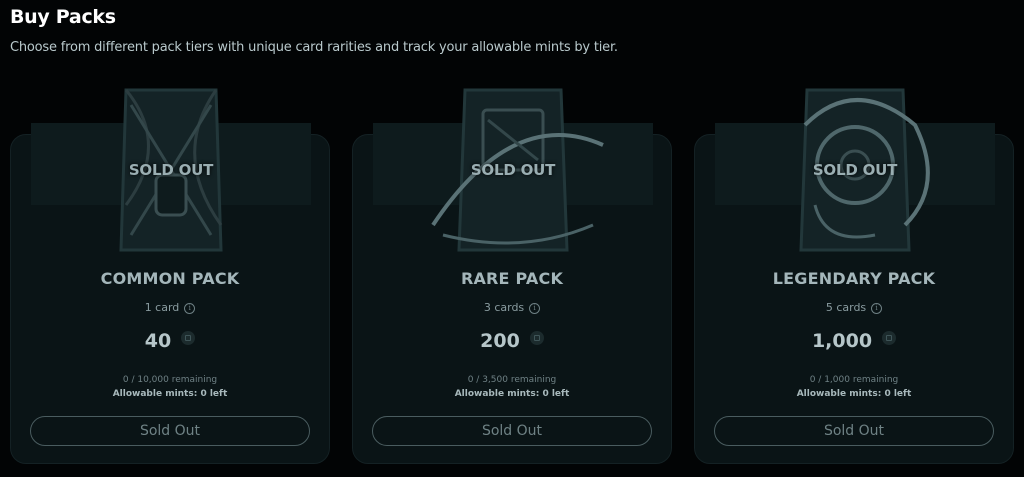  What do you see at coordinates (846, 307) in the screenshot?
I see `card-count-label: 5 cards` at bounding box center [846, 307].